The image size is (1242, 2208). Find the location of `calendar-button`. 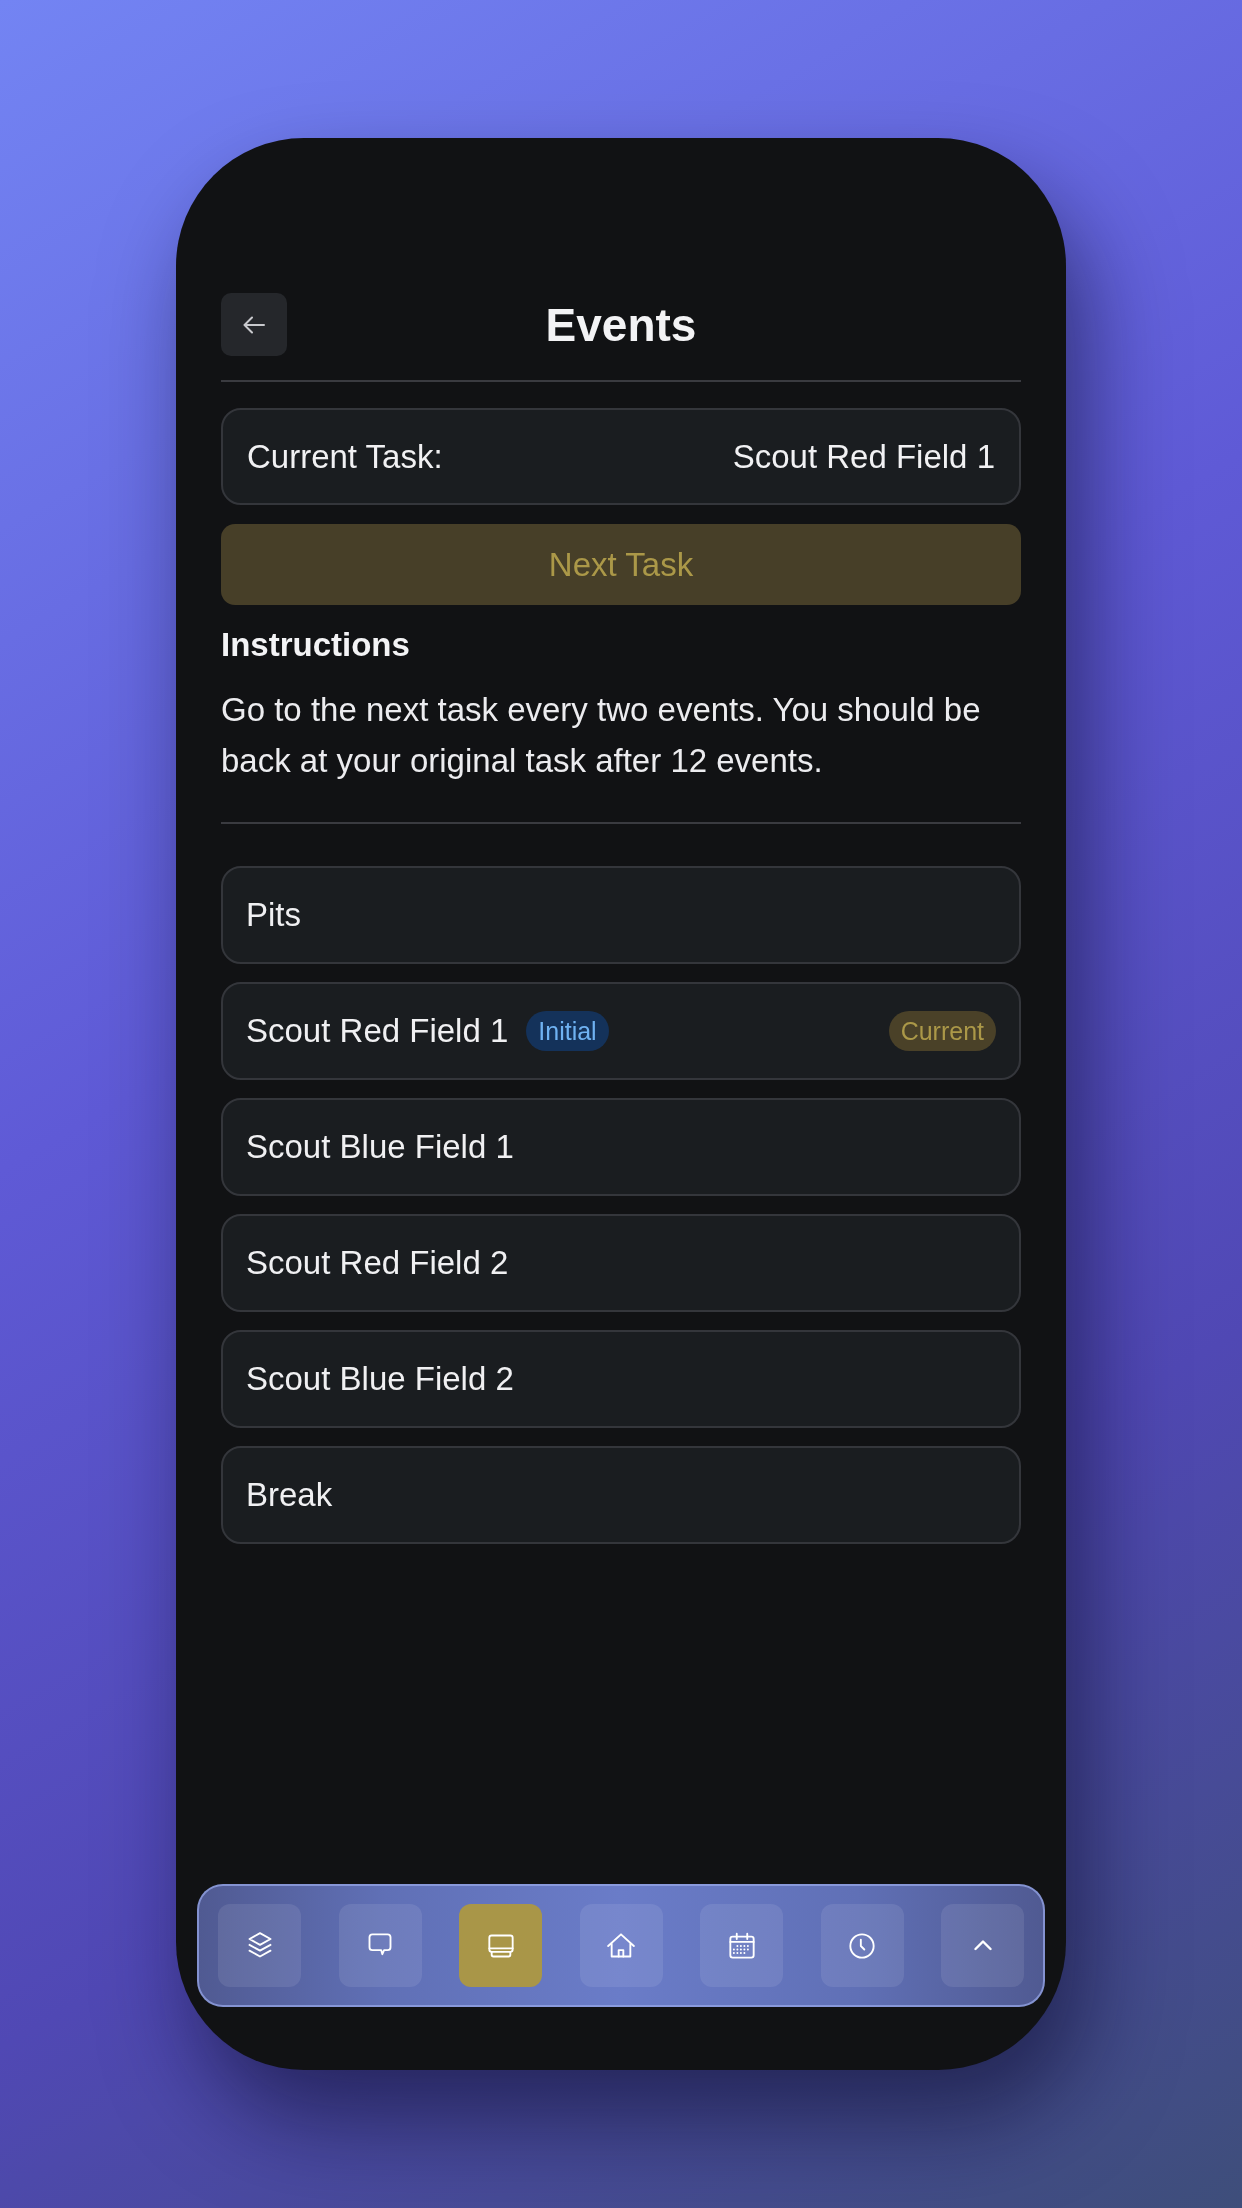

calendar-button is located at coordinates (741, 1945).